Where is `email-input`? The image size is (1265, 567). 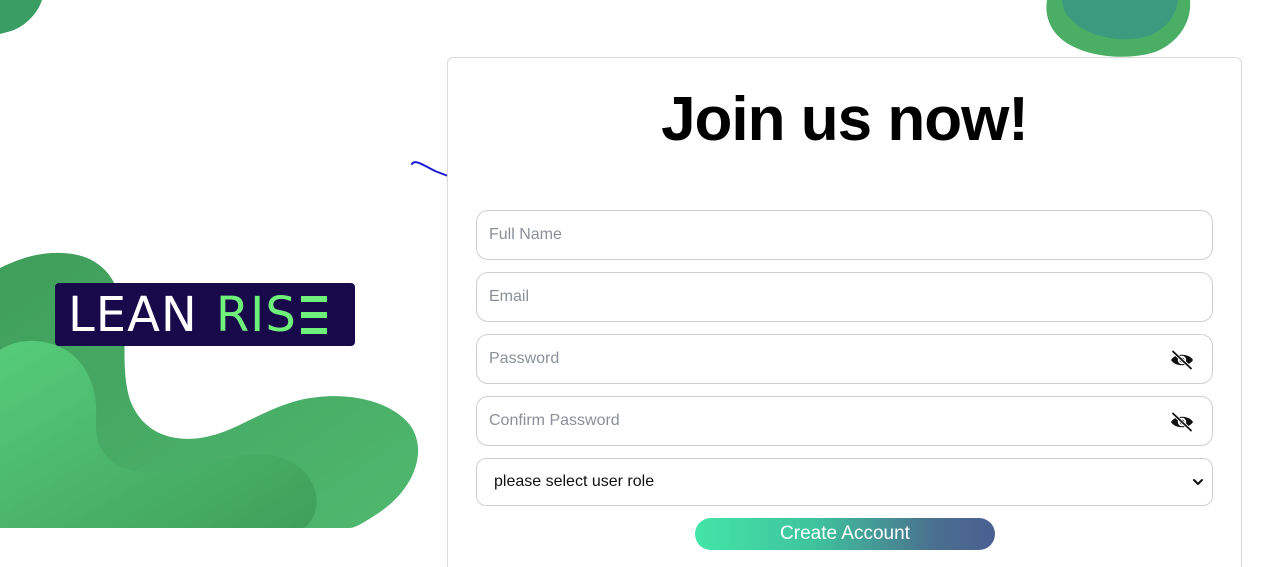
email-input is located at coordinates (844, 297).